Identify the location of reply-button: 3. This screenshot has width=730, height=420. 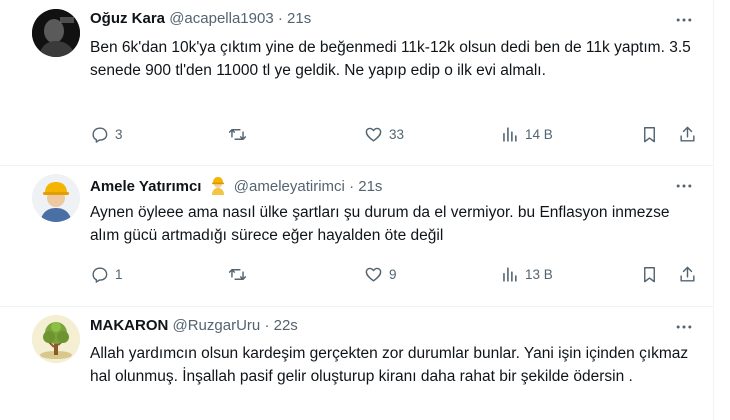
(106, 134).